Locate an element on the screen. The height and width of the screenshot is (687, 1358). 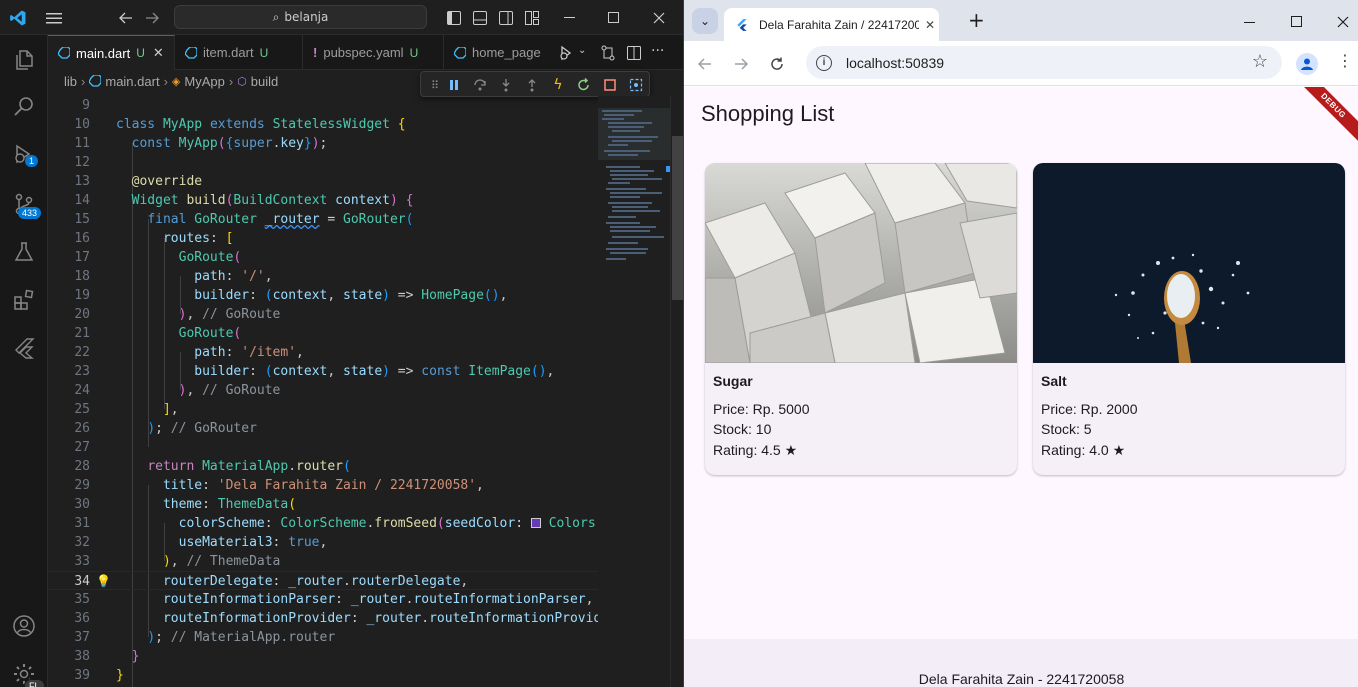
toggle-secondary-sidebar-icon is located at coordinates (506, 17).